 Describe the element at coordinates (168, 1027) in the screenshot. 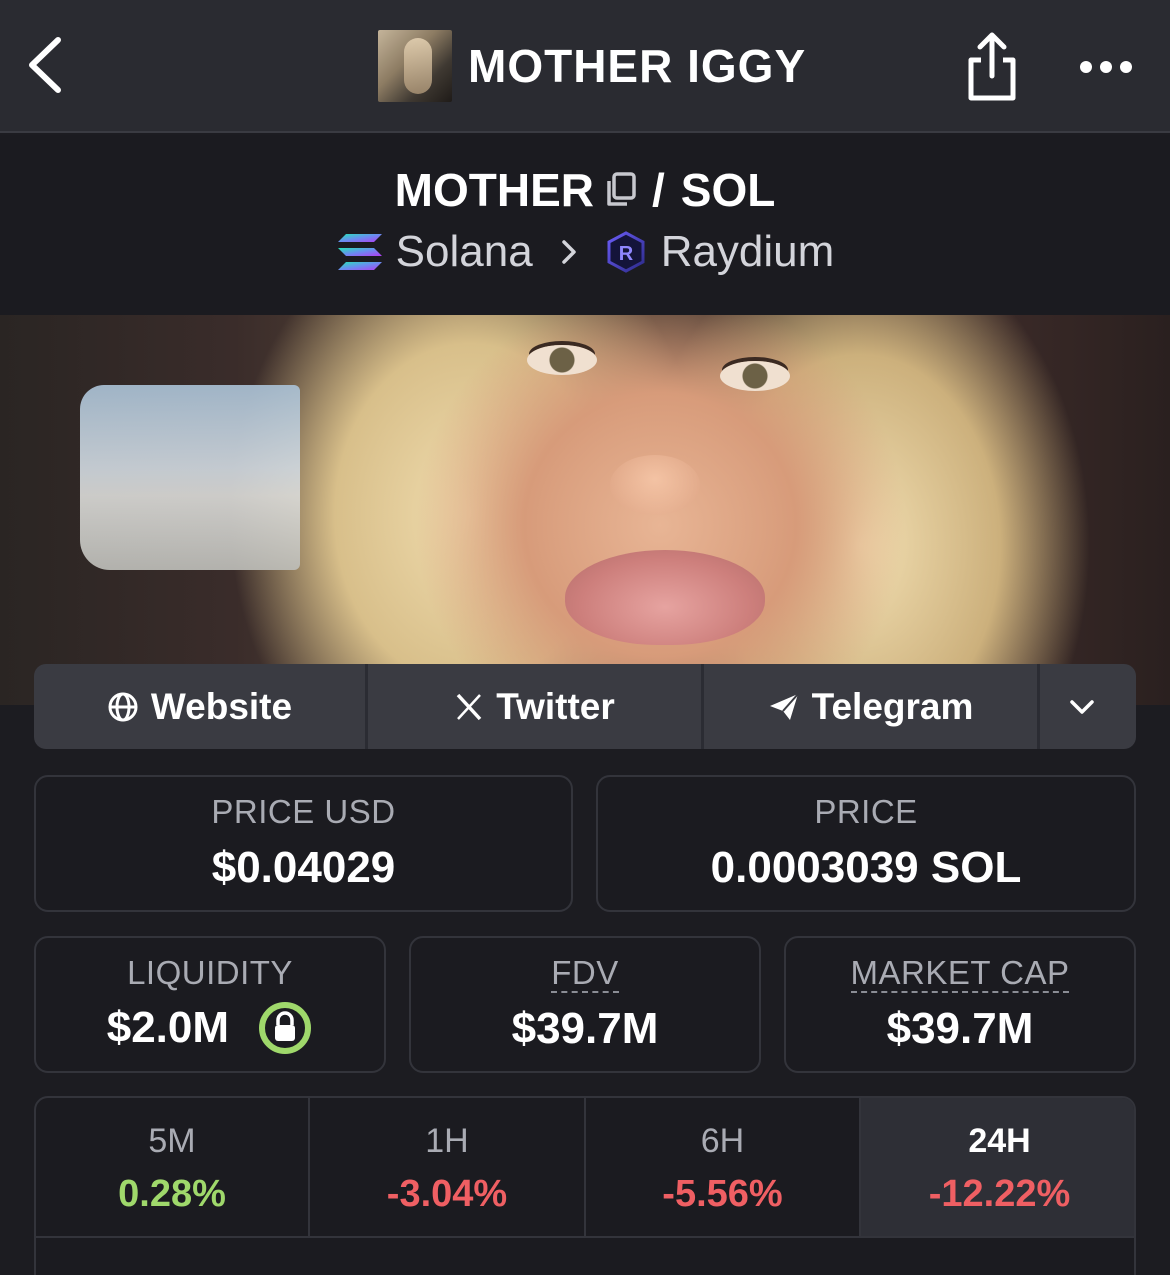

I see `liquidity-value: $2.0M` at that location.